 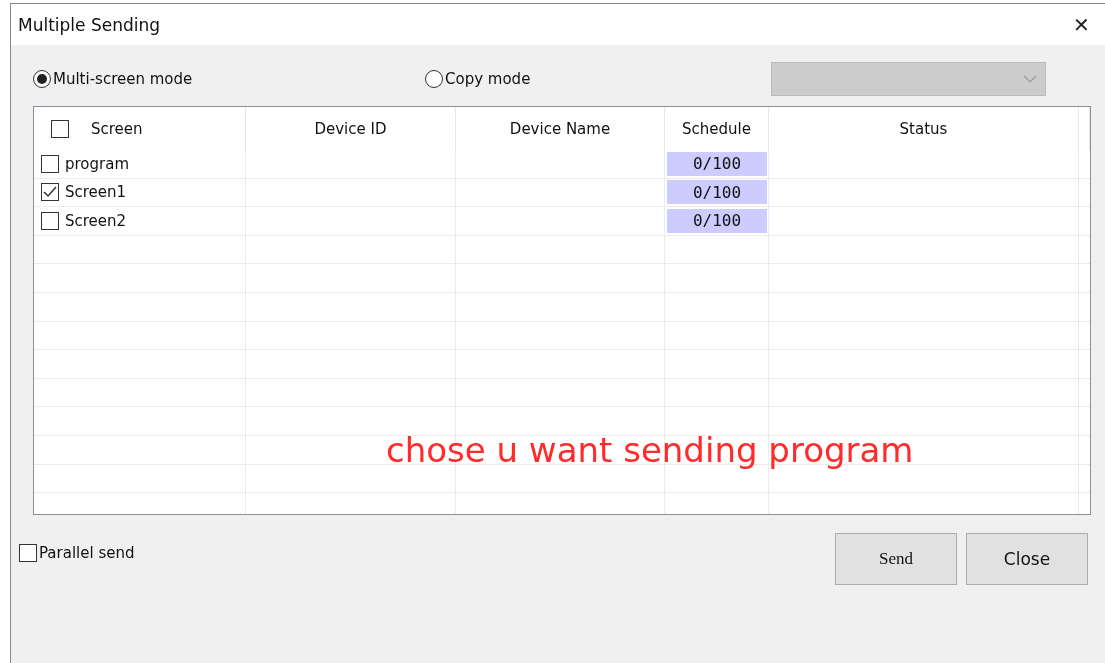 What do you see at coordinates (97, 163) in the screenshot?
I see `screen-name: program` at bounding box center [97, 163].